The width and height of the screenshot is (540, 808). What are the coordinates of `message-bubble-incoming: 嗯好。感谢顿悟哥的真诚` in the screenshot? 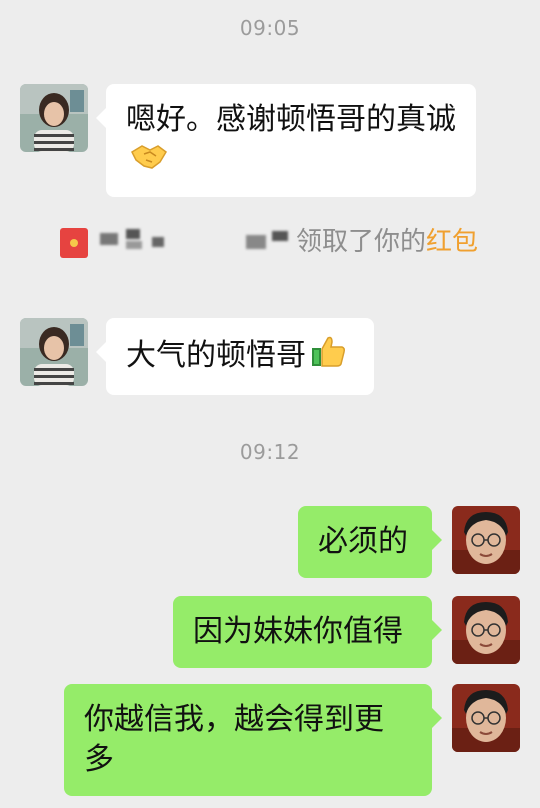 It's located at (286, 140).